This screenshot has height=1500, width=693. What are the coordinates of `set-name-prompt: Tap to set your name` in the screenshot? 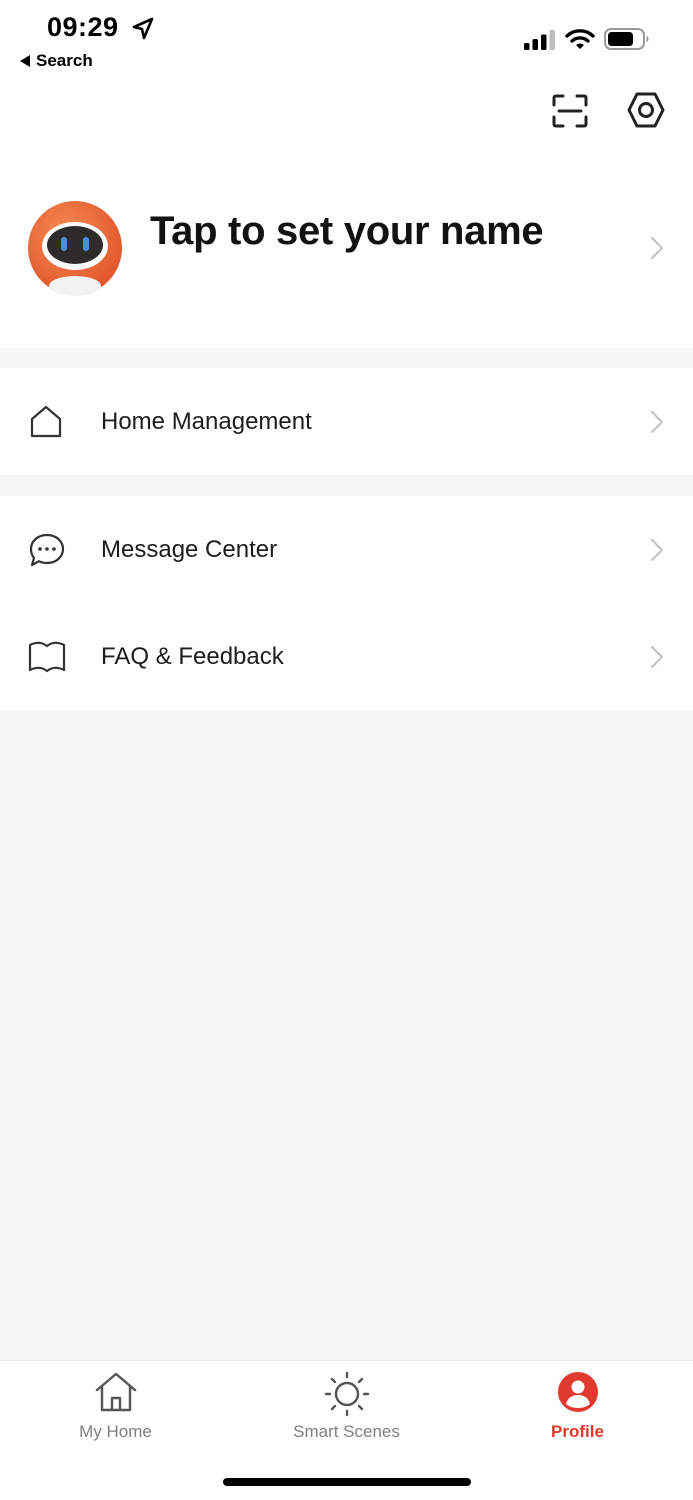 It's located at (347, 231).